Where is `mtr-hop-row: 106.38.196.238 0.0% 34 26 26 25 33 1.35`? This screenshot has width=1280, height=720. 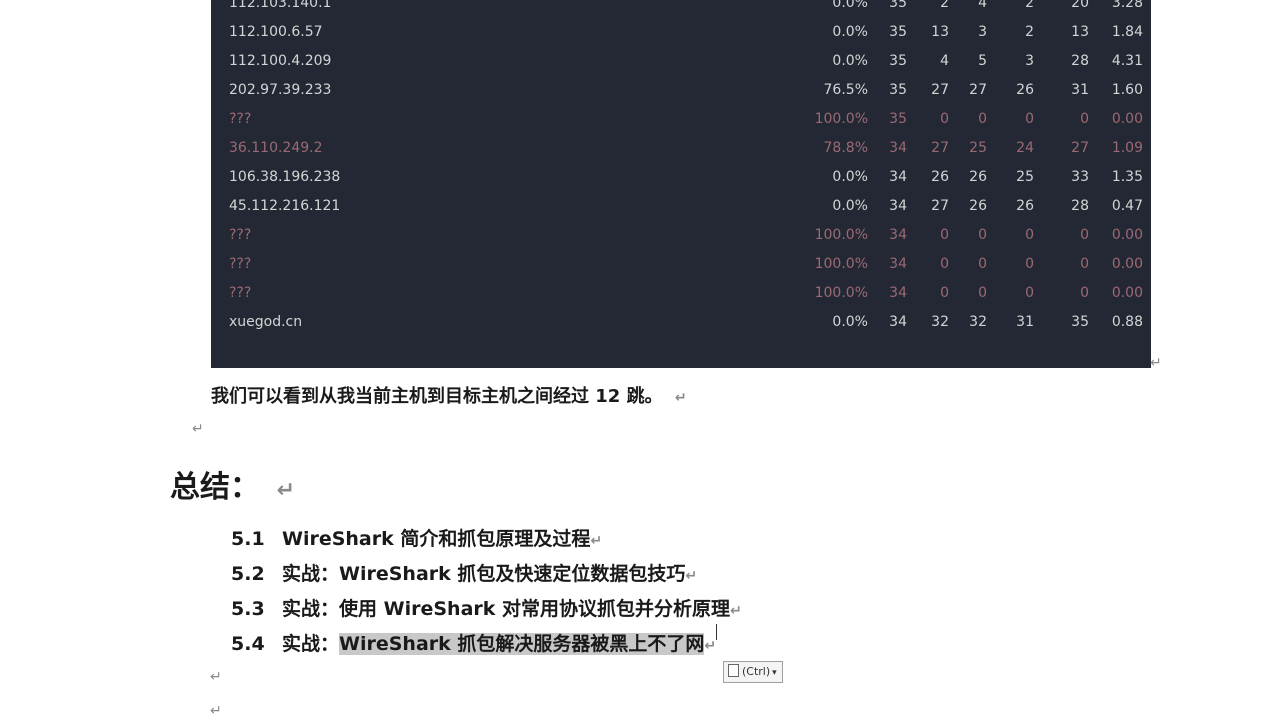
mtr-hop-row: 106.38.196.238 0.0% 34 26 26 25 33 1.35 is located at coordinates (681, 179).